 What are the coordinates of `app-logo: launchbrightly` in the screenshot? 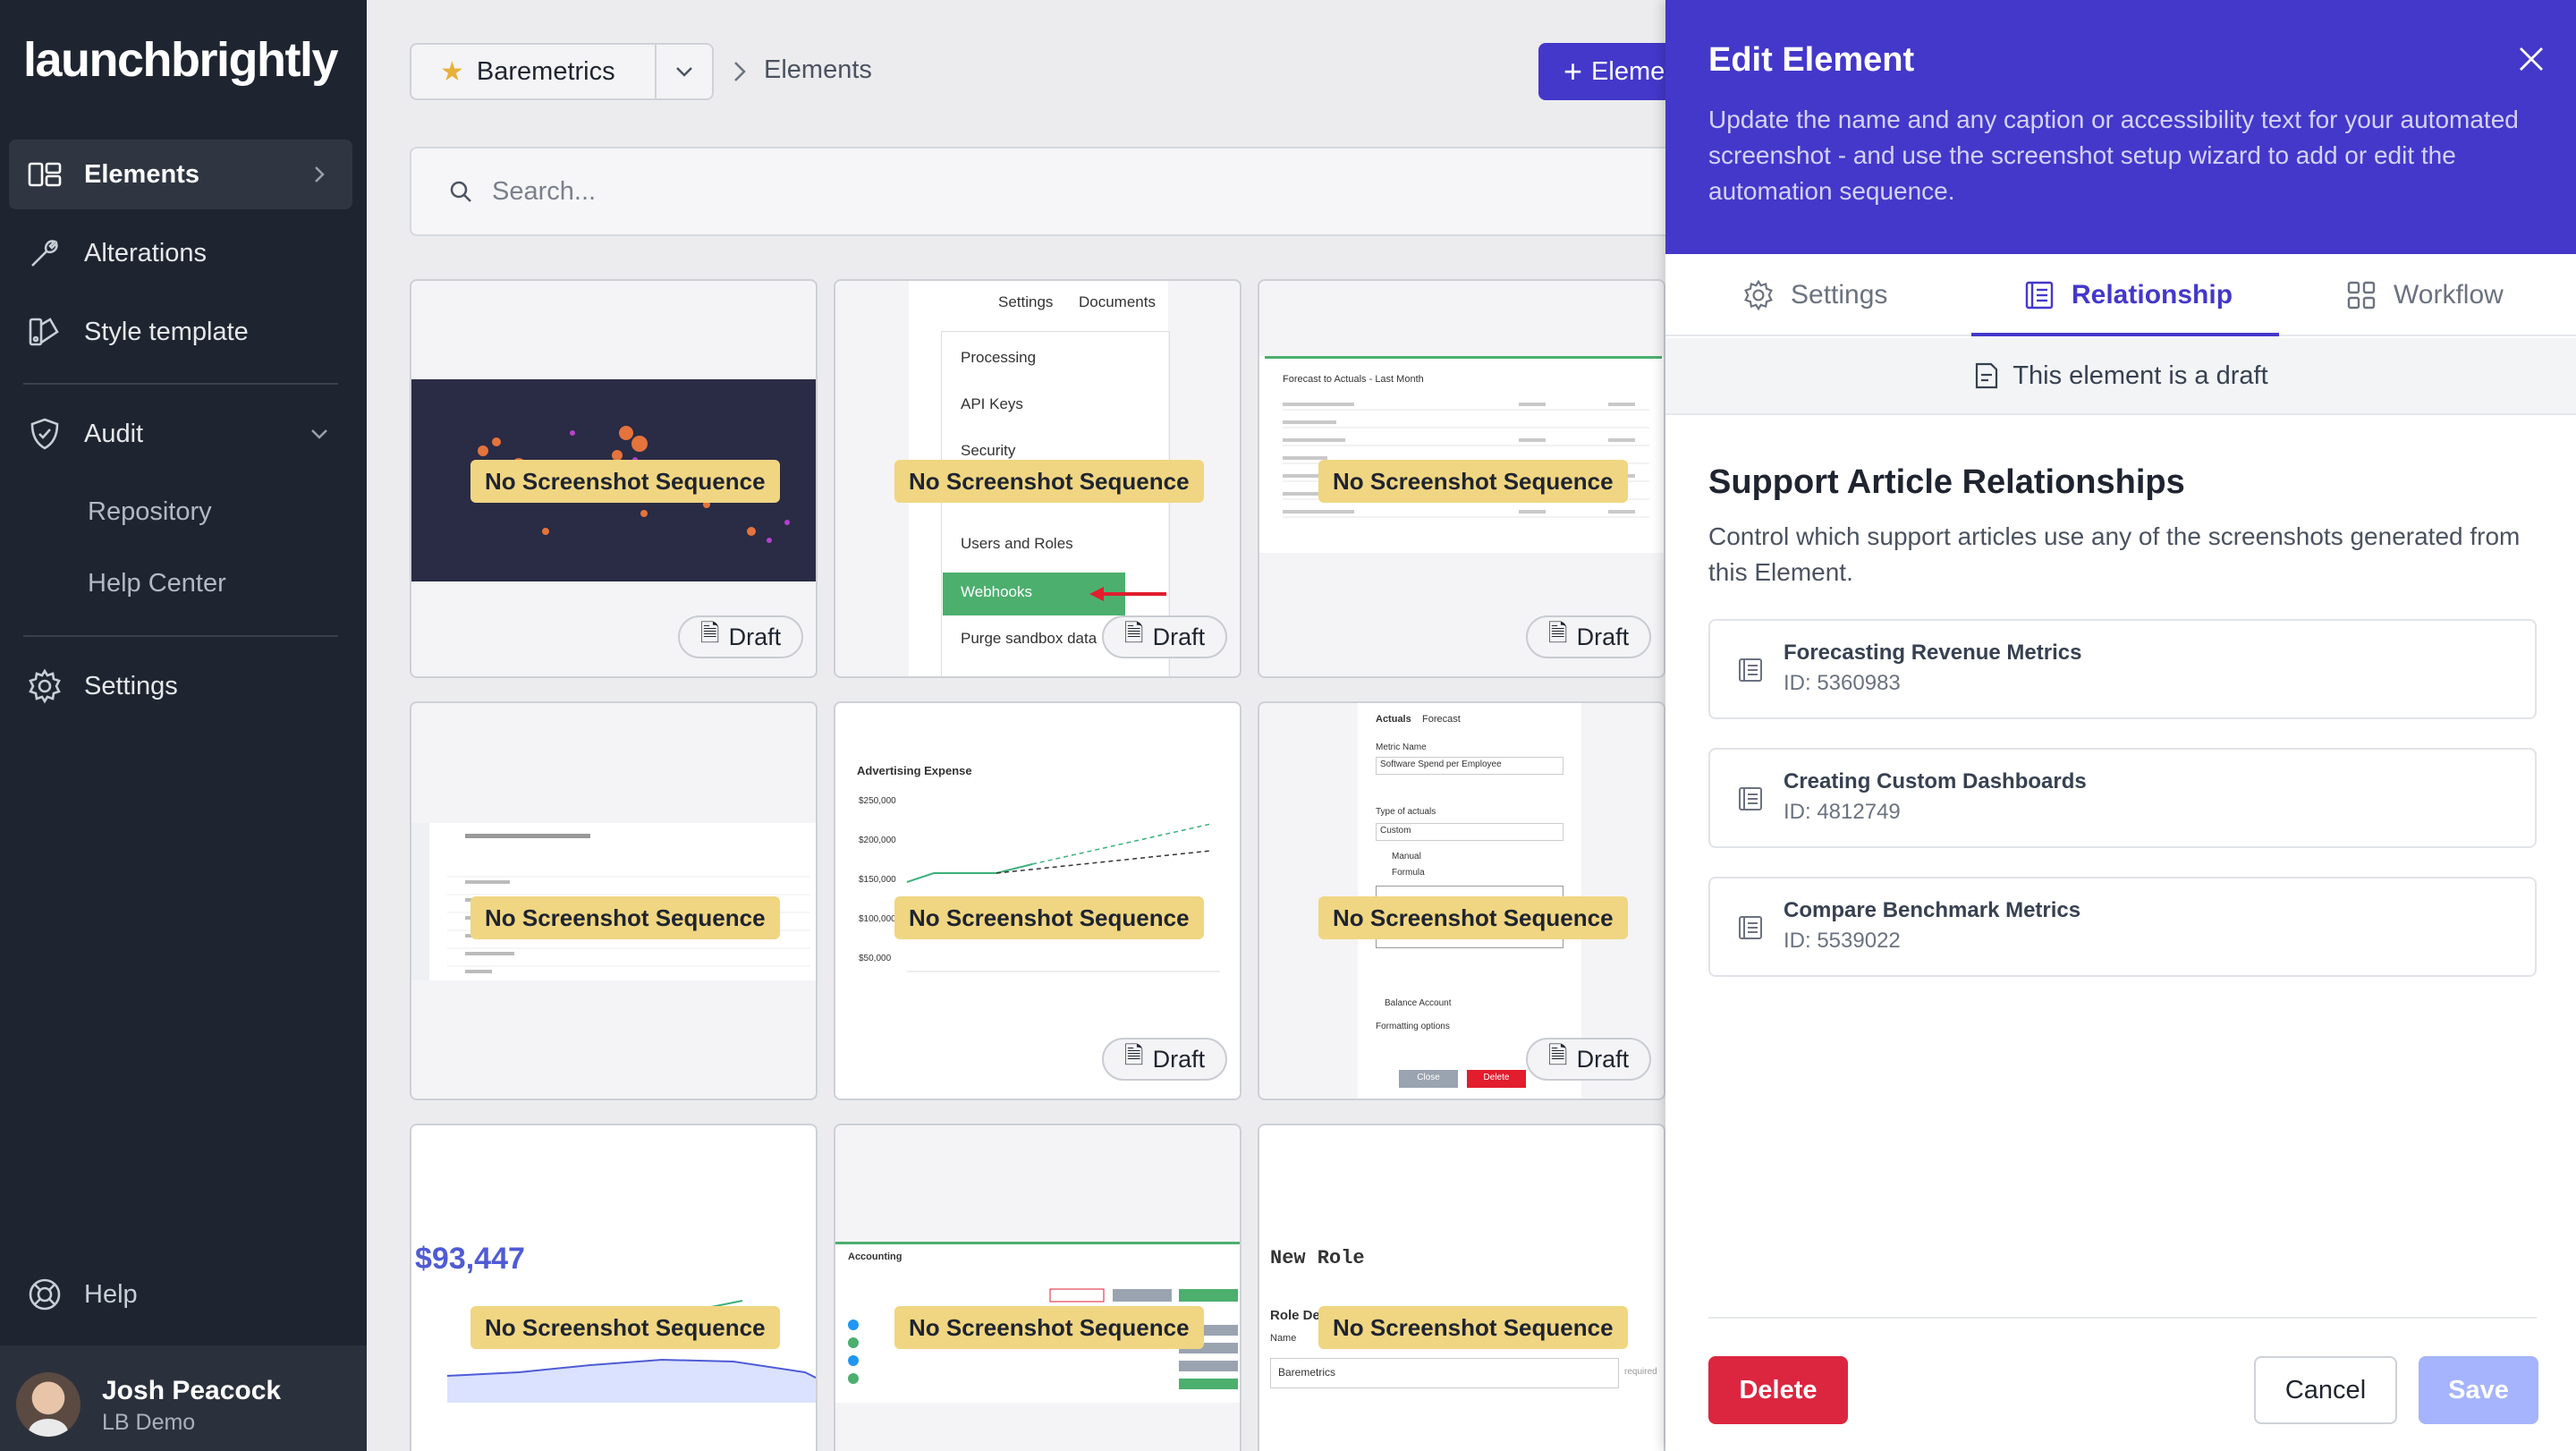 It's located at (181, 60).